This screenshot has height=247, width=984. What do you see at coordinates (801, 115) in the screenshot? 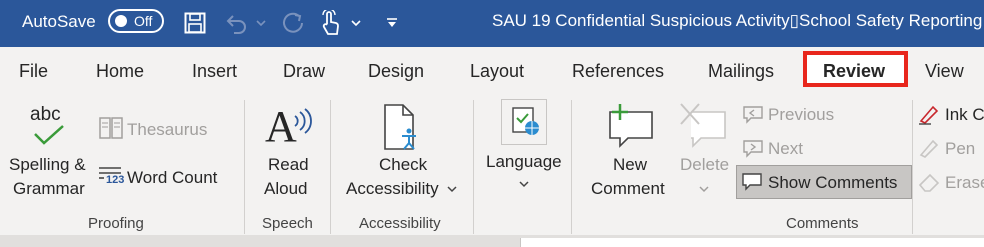
I see `previous-button: Previous` at bounding box center [801, 115].